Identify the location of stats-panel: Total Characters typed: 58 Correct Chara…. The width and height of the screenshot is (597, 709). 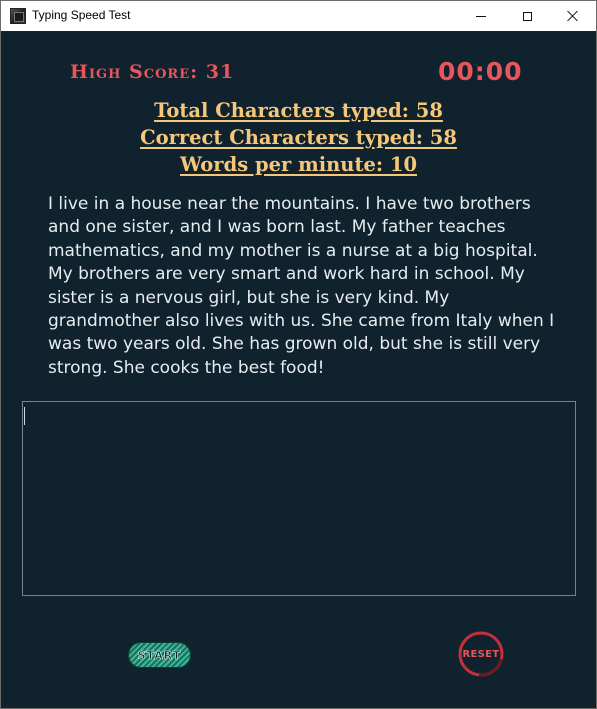
(298, 137).